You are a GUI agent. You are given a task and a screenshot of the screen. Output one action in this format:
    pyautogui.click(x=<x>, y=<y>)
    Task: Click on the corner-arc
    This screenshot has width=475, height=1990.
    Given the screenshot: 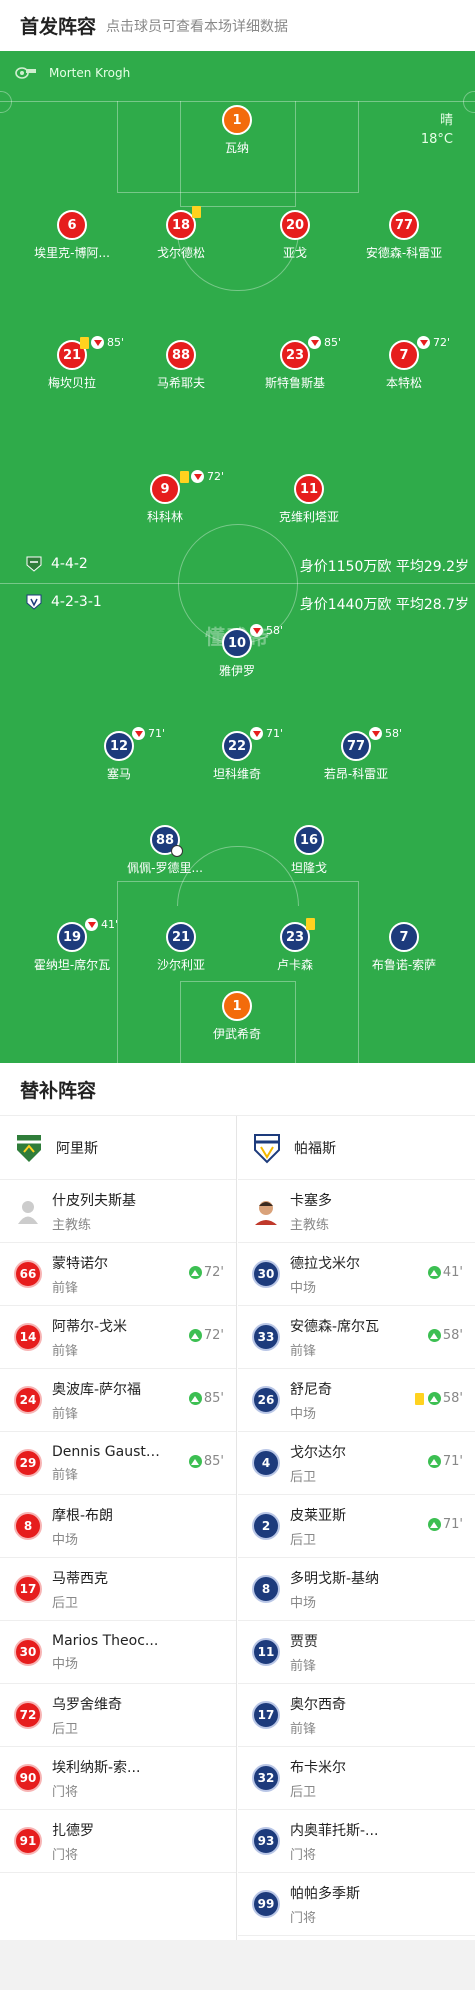 What is the action you would take?
    pyautogui.click(x=6, y=102)
    